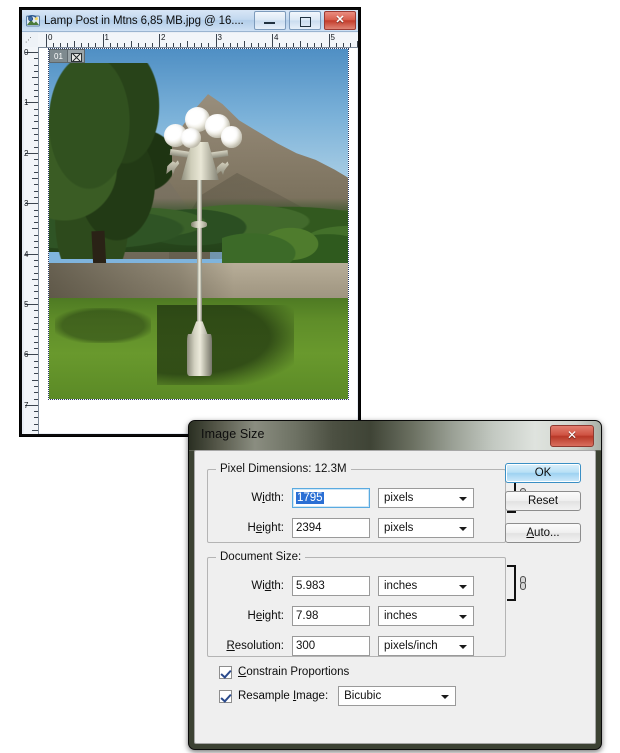  I want to click on doc-width-input: 5.983, so click(331, 586).